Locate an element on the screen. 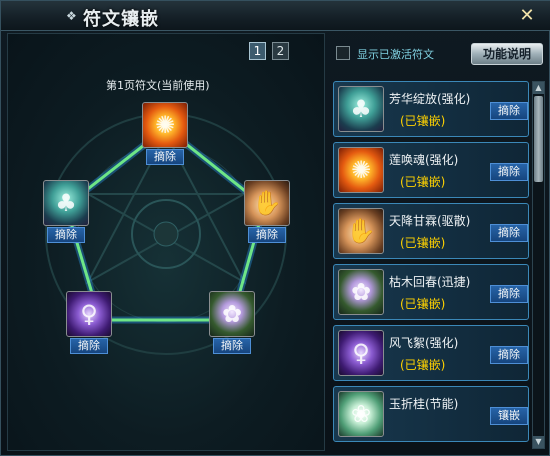 This screenshot has width=550, height=456. slot-bottom-right-remove-button: 摘除 is located at coordinates (232, 346).